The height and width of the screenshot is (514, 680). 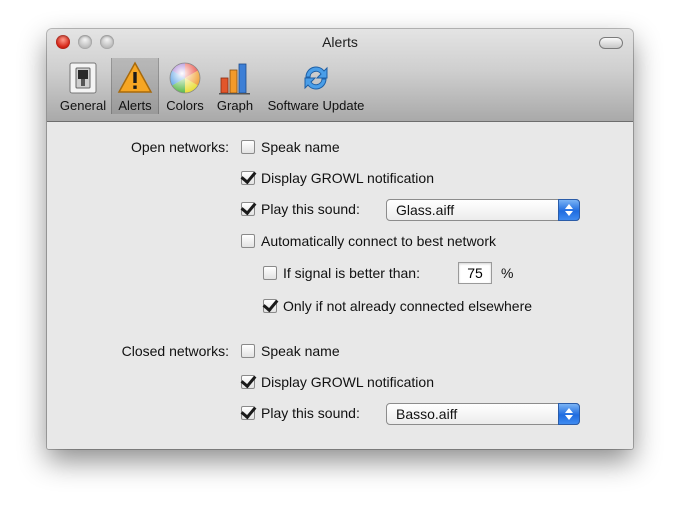 I want to click on tab-alerts-label: Alerts, so click(x=135, y=105).